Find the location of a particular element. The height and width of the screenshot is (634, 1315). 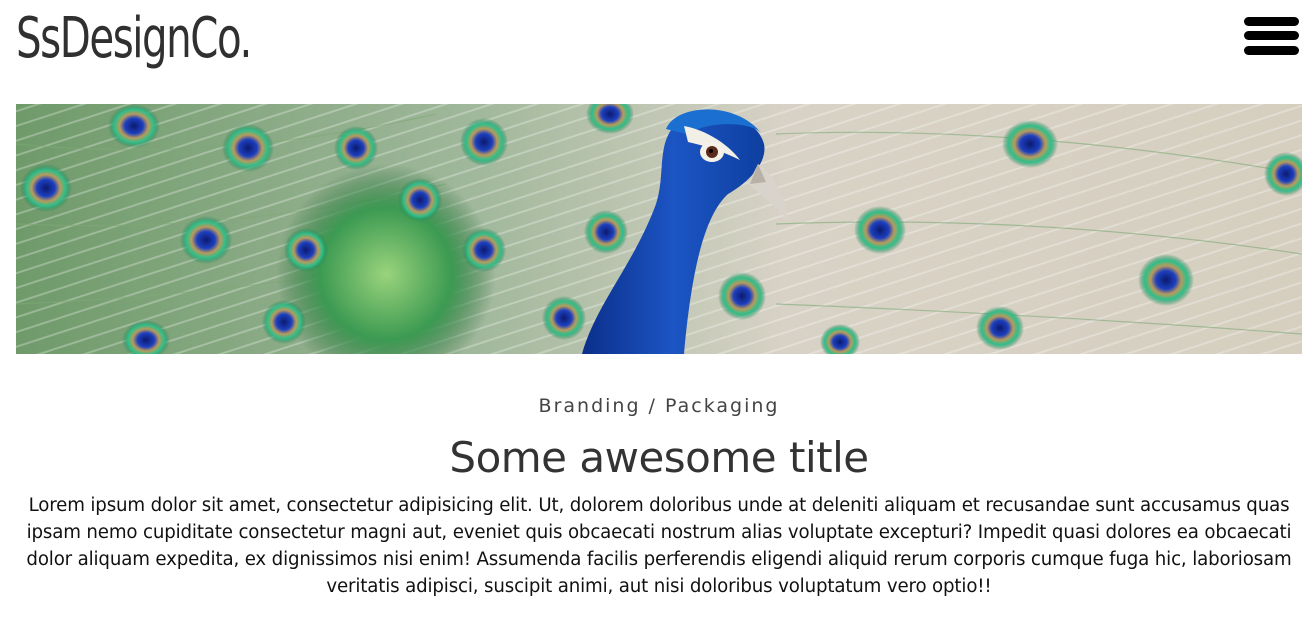

hamburger-menu-icon is located at coordinates (1271, 36).